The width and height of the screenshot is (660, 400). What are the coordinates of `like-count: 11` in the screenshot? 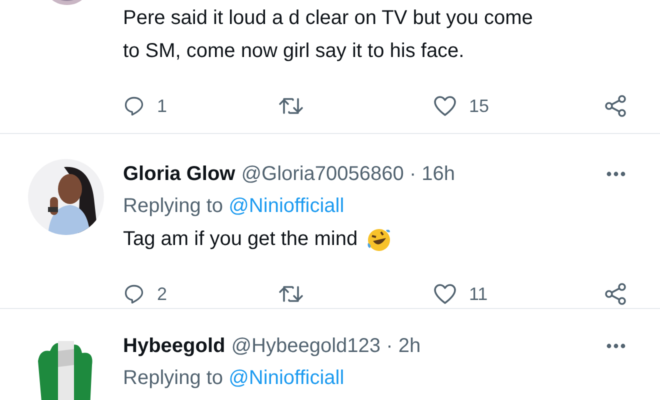 It's located at (478, 294).